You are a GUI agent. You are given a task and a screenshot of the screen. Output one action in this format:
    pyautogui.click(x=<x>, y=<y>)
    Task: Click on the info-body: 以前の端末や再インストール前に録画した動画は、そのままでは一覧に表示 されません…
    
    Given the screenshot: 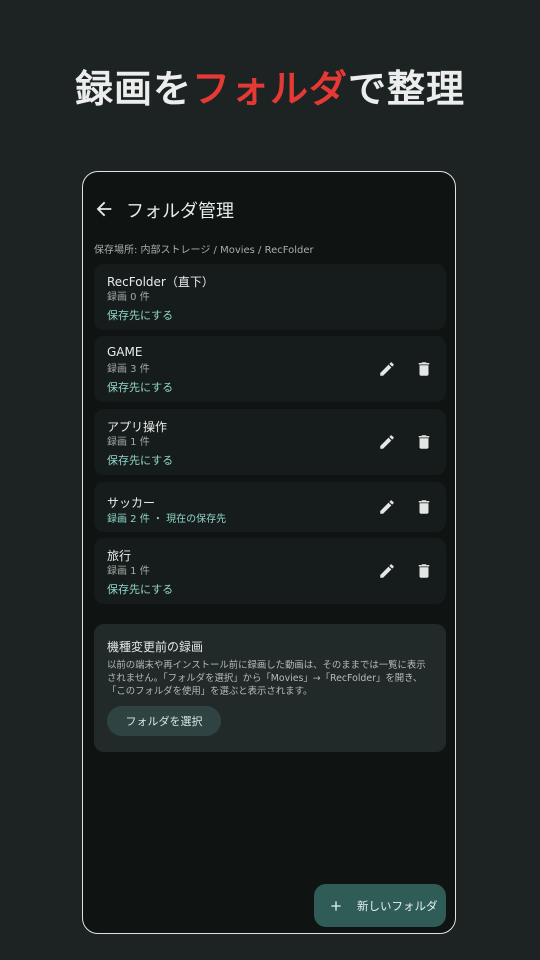 What is the action you would take?
    pyautogui.click(x=272, y=678)
    